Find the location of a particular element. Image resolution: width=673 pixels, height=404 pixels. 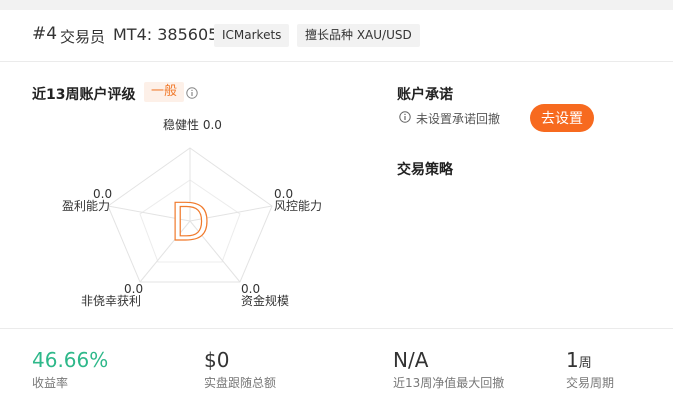

return-value: 46.66% is located at coordinates (70, 360).